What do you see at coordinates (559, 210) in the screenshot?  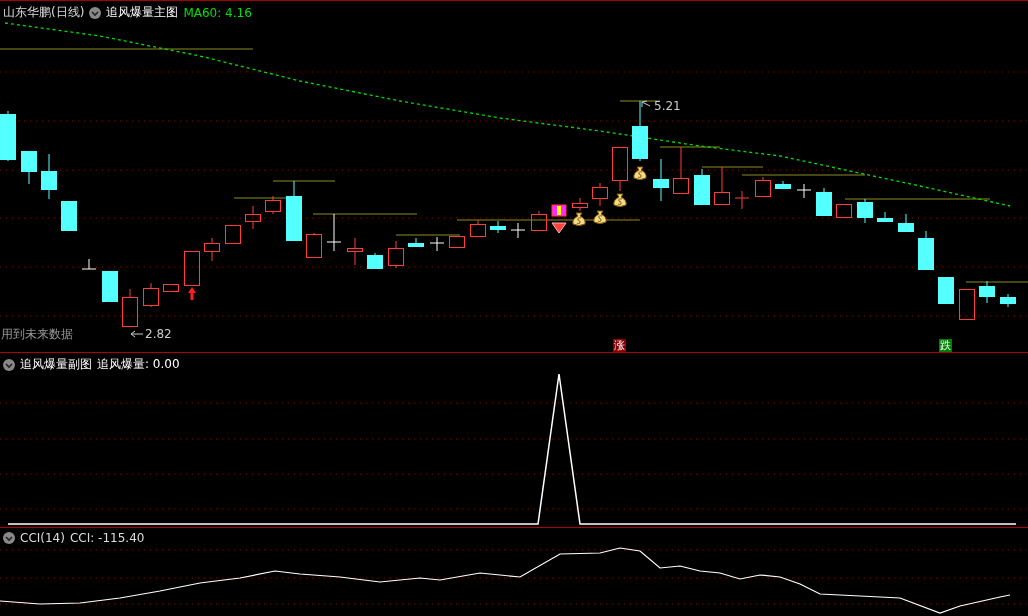 I see `striped-block-icon` at bounding box center [559, 210].